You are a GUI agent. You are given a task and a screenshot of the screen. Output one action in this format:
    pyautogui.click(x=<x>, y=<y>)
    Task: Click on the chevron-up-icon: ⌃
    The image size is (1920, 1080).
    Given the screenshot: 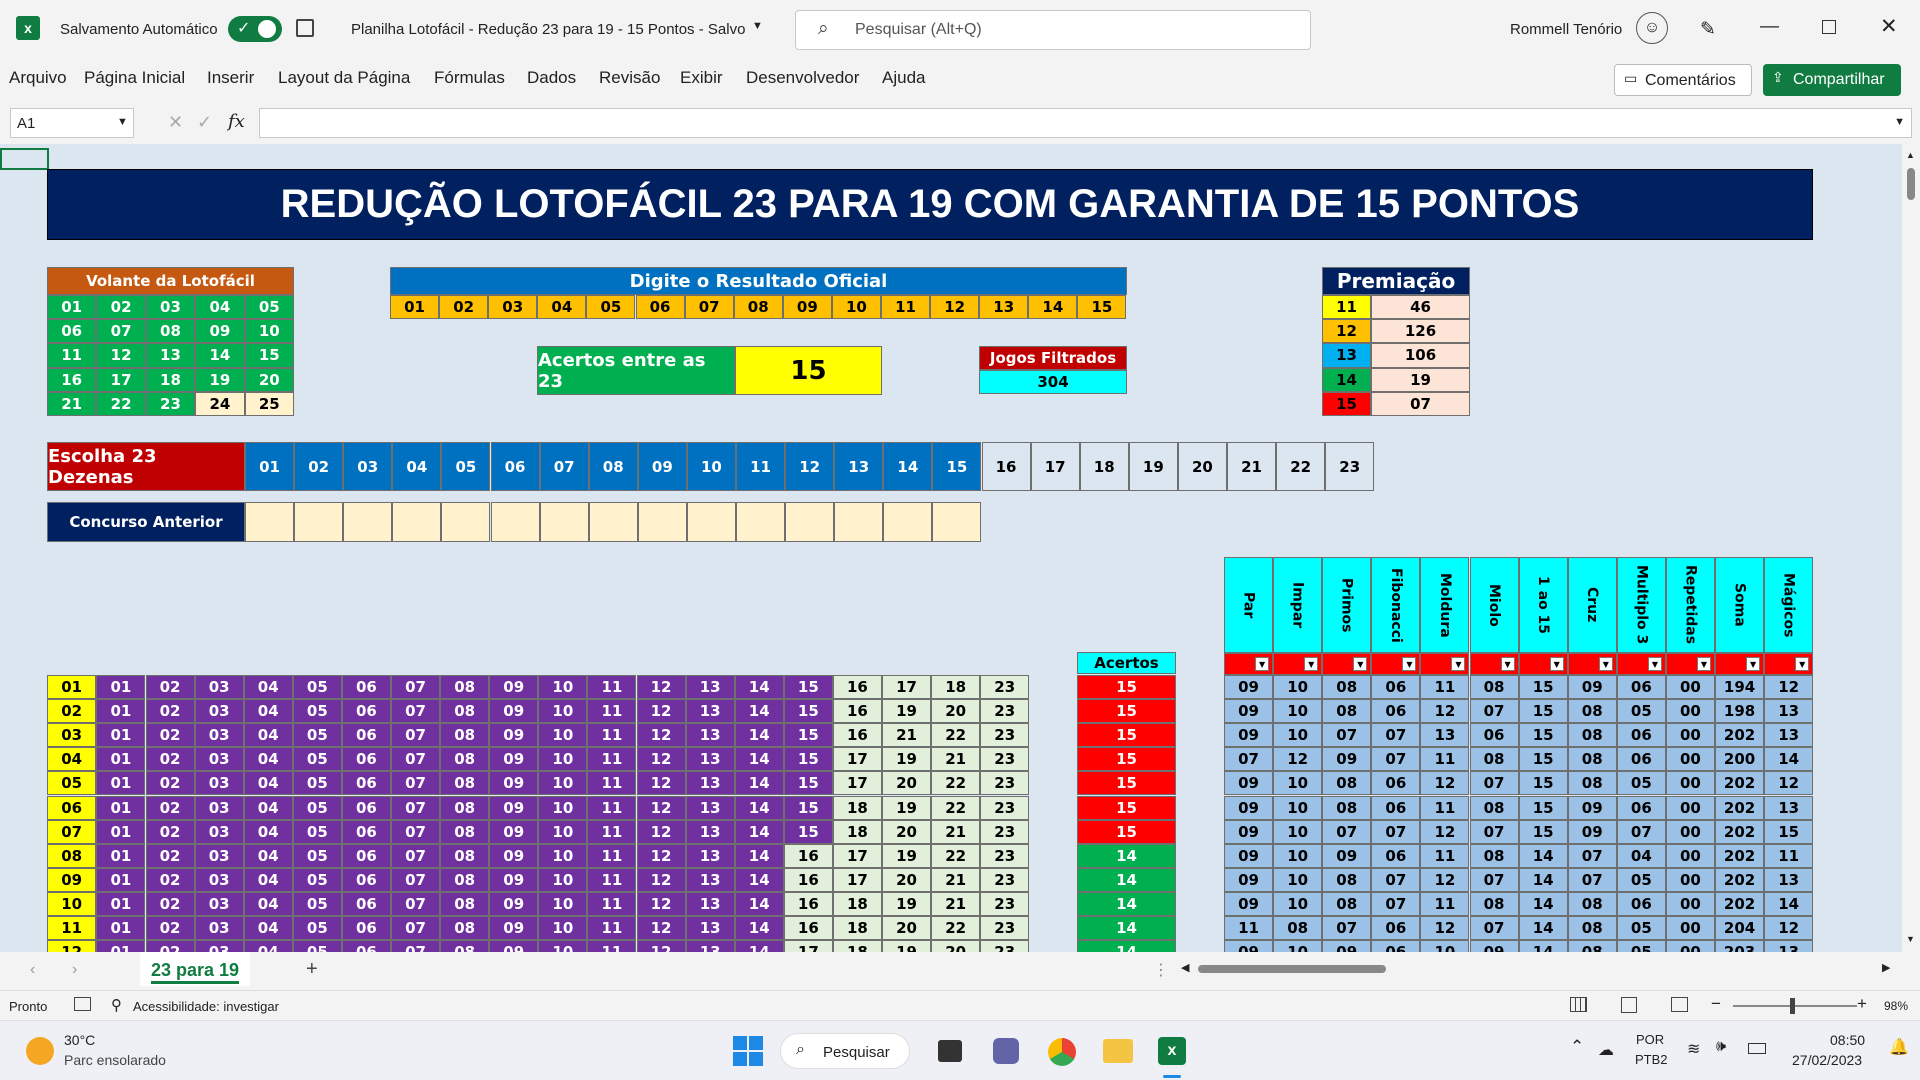 What is the action you would take?
    pyautogui.click(x=1577, y=1047)
    